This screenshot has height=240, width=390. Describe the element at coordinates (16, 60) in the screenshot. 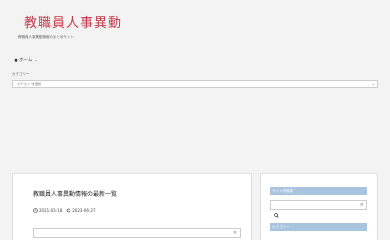

I see `home-icon` at that location.